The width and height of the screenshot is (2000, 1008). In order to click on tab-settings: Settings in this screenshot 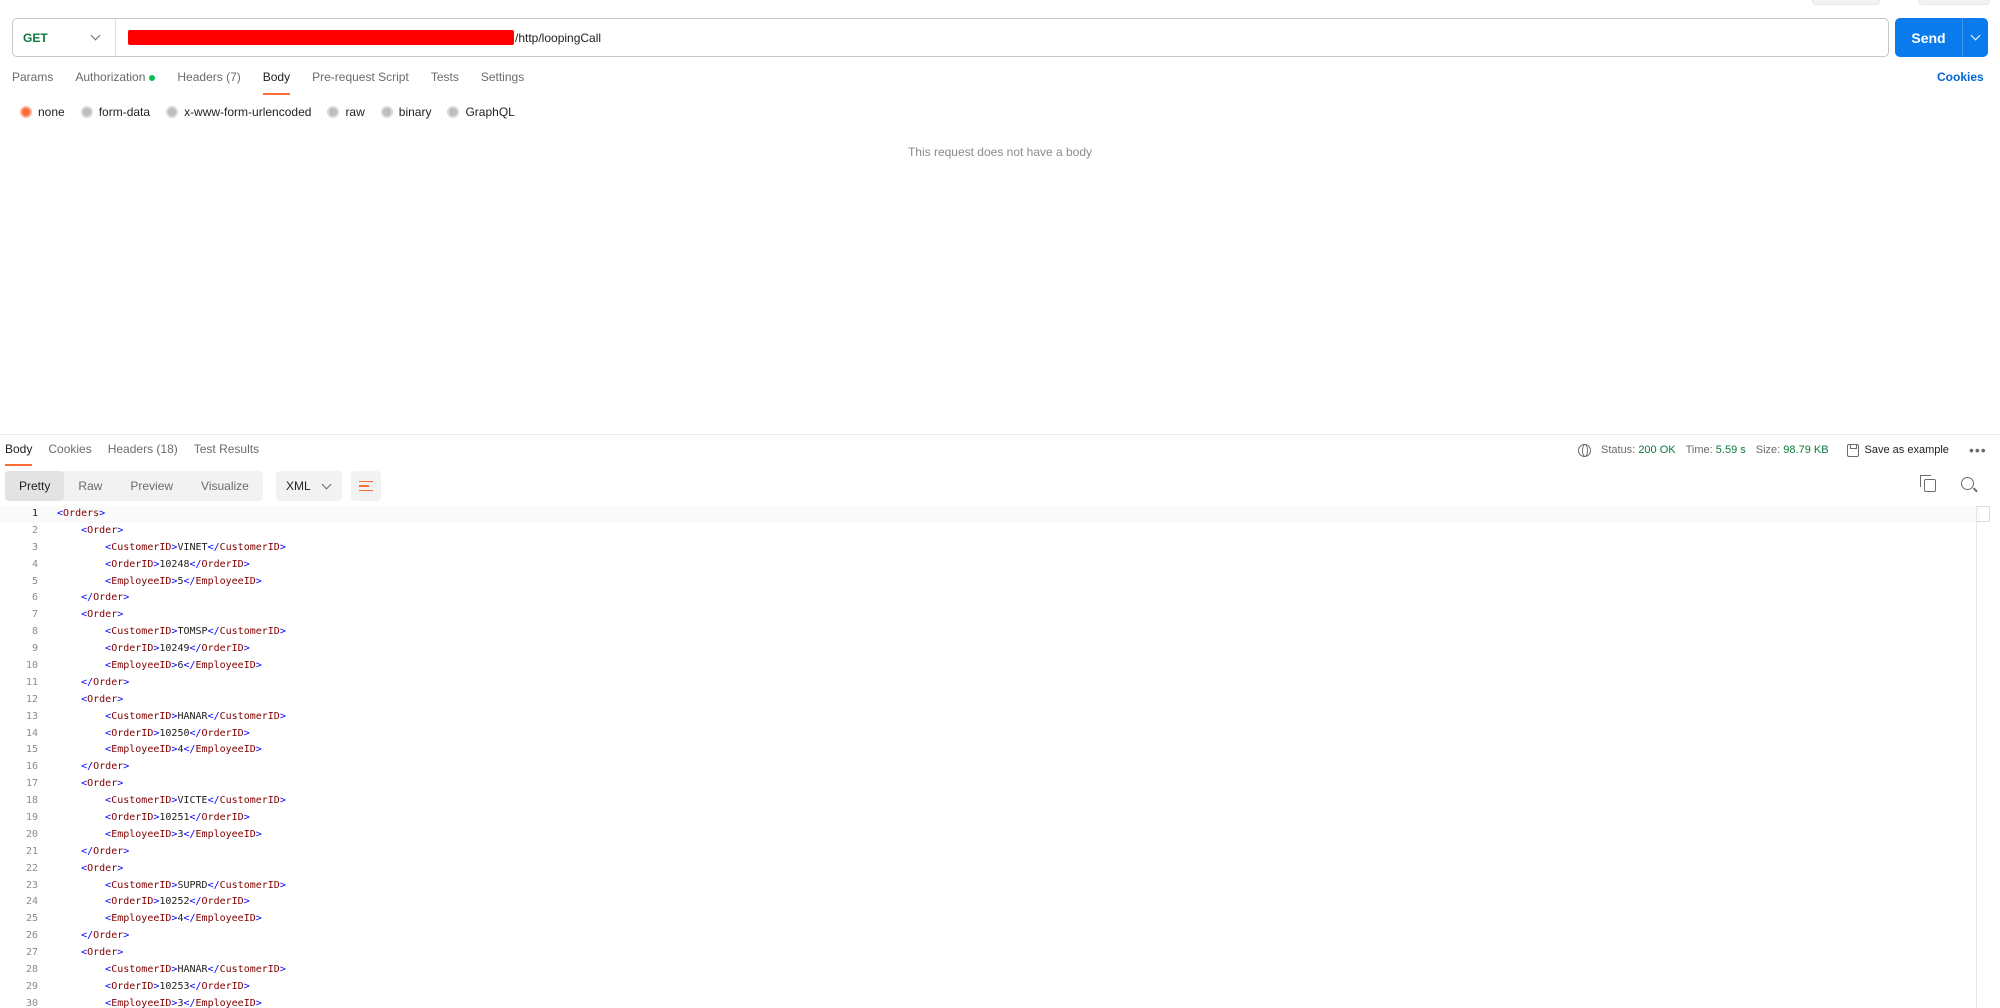, I will do `click(502, 82)`.